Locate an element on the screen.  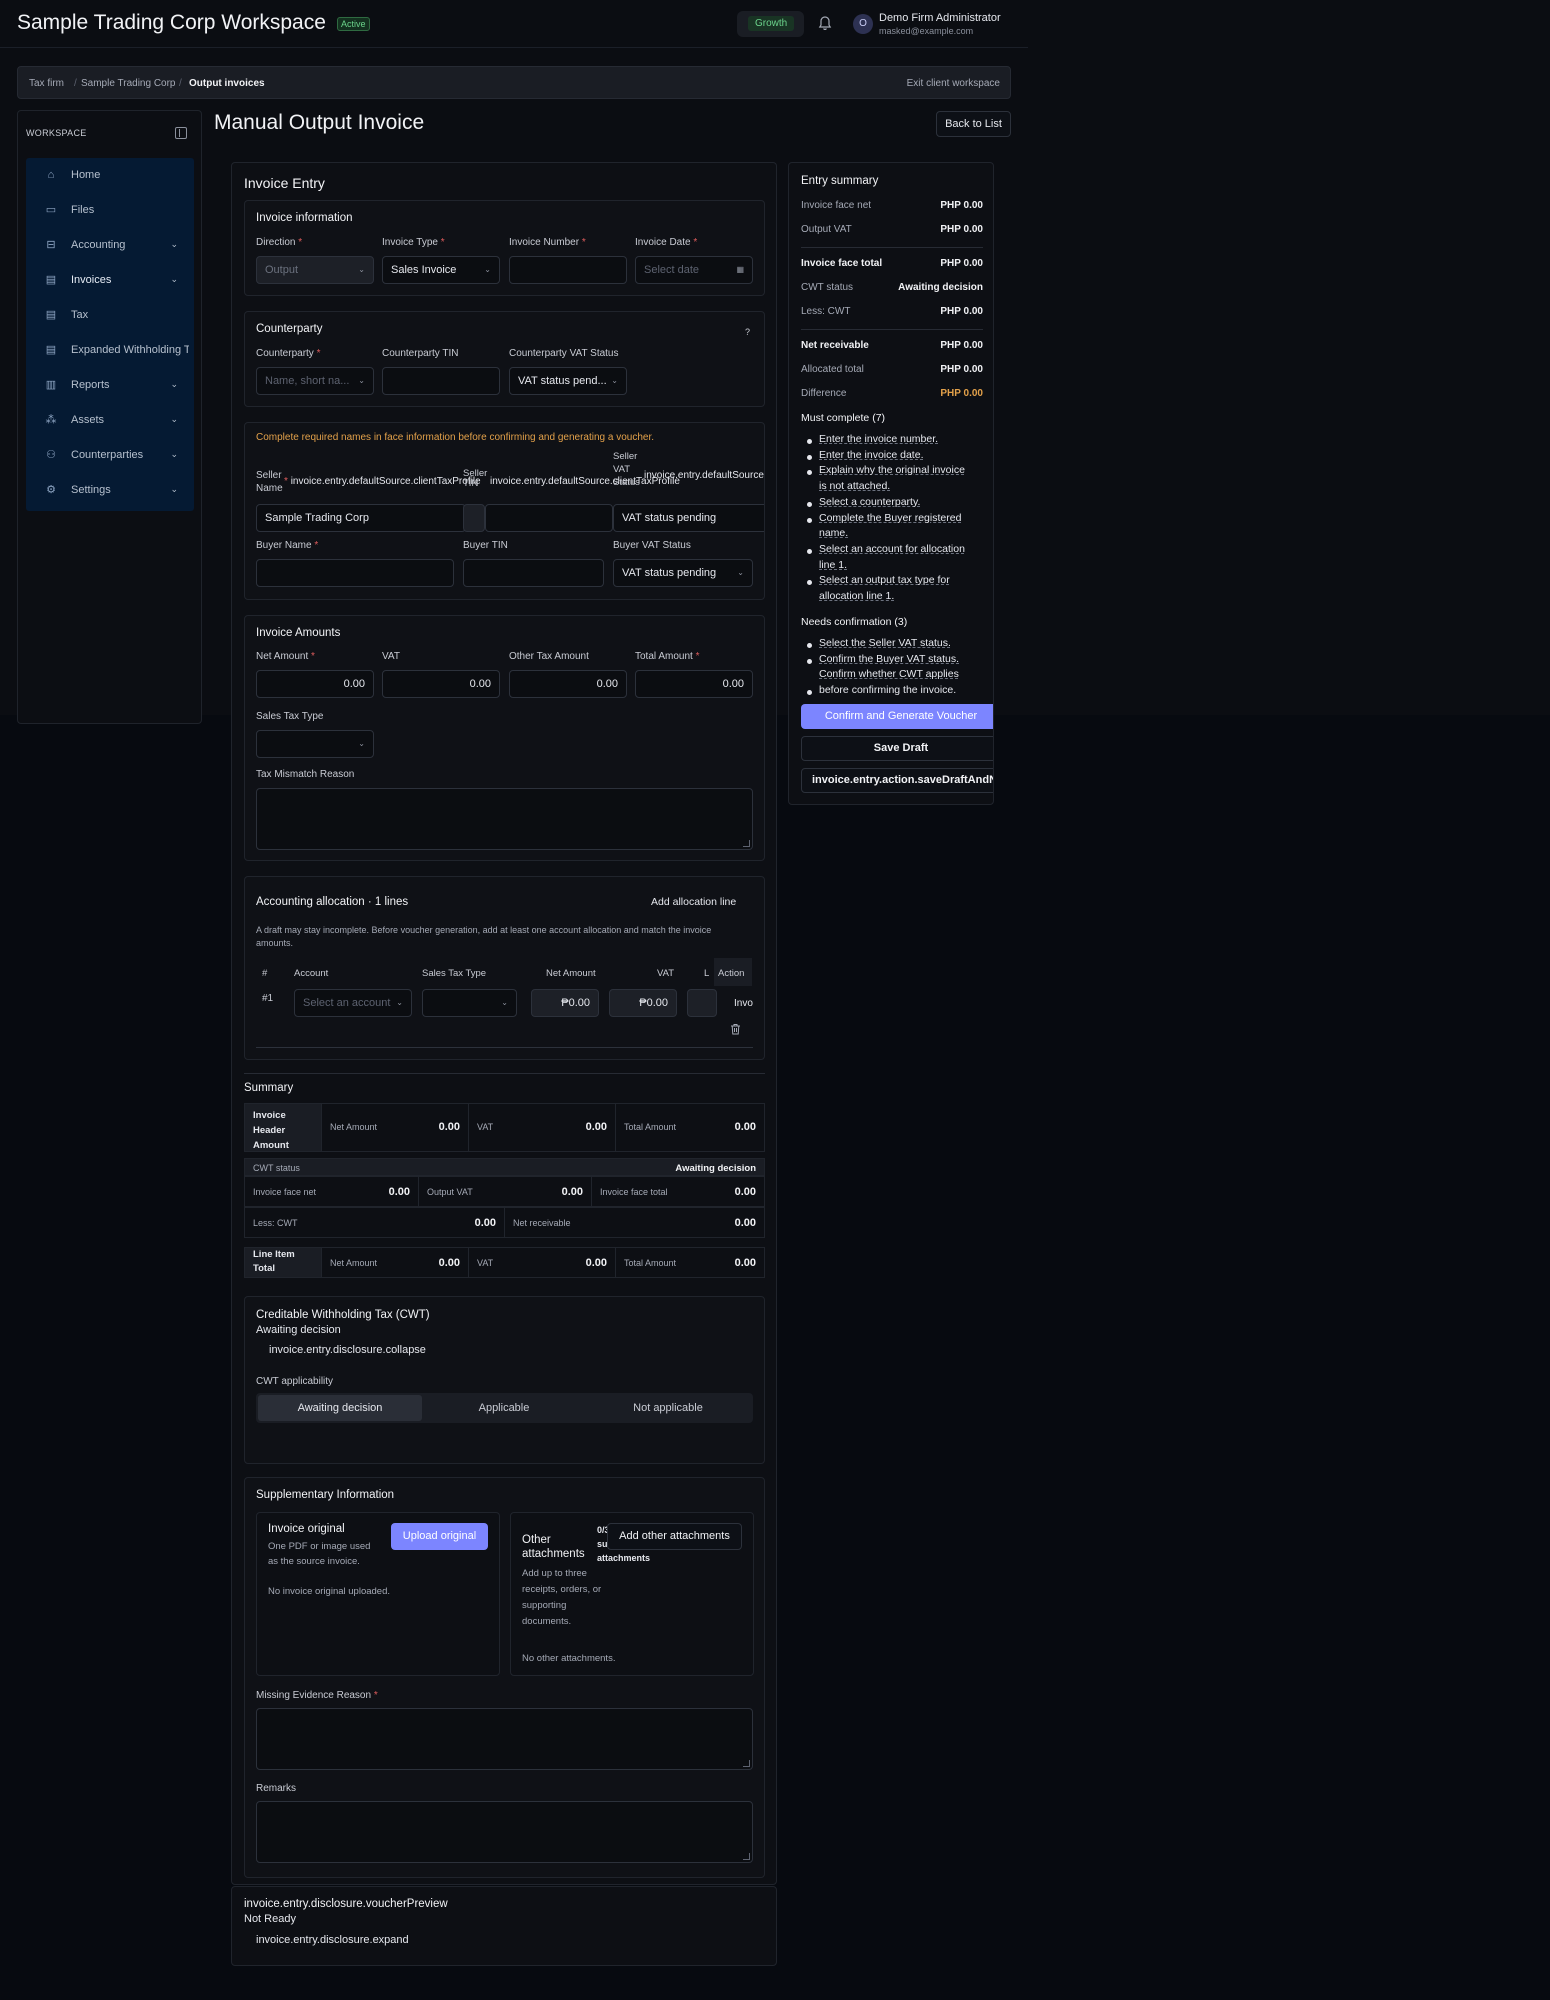
checklist-item: allocation line 1. is located at coordinates (856, 596).